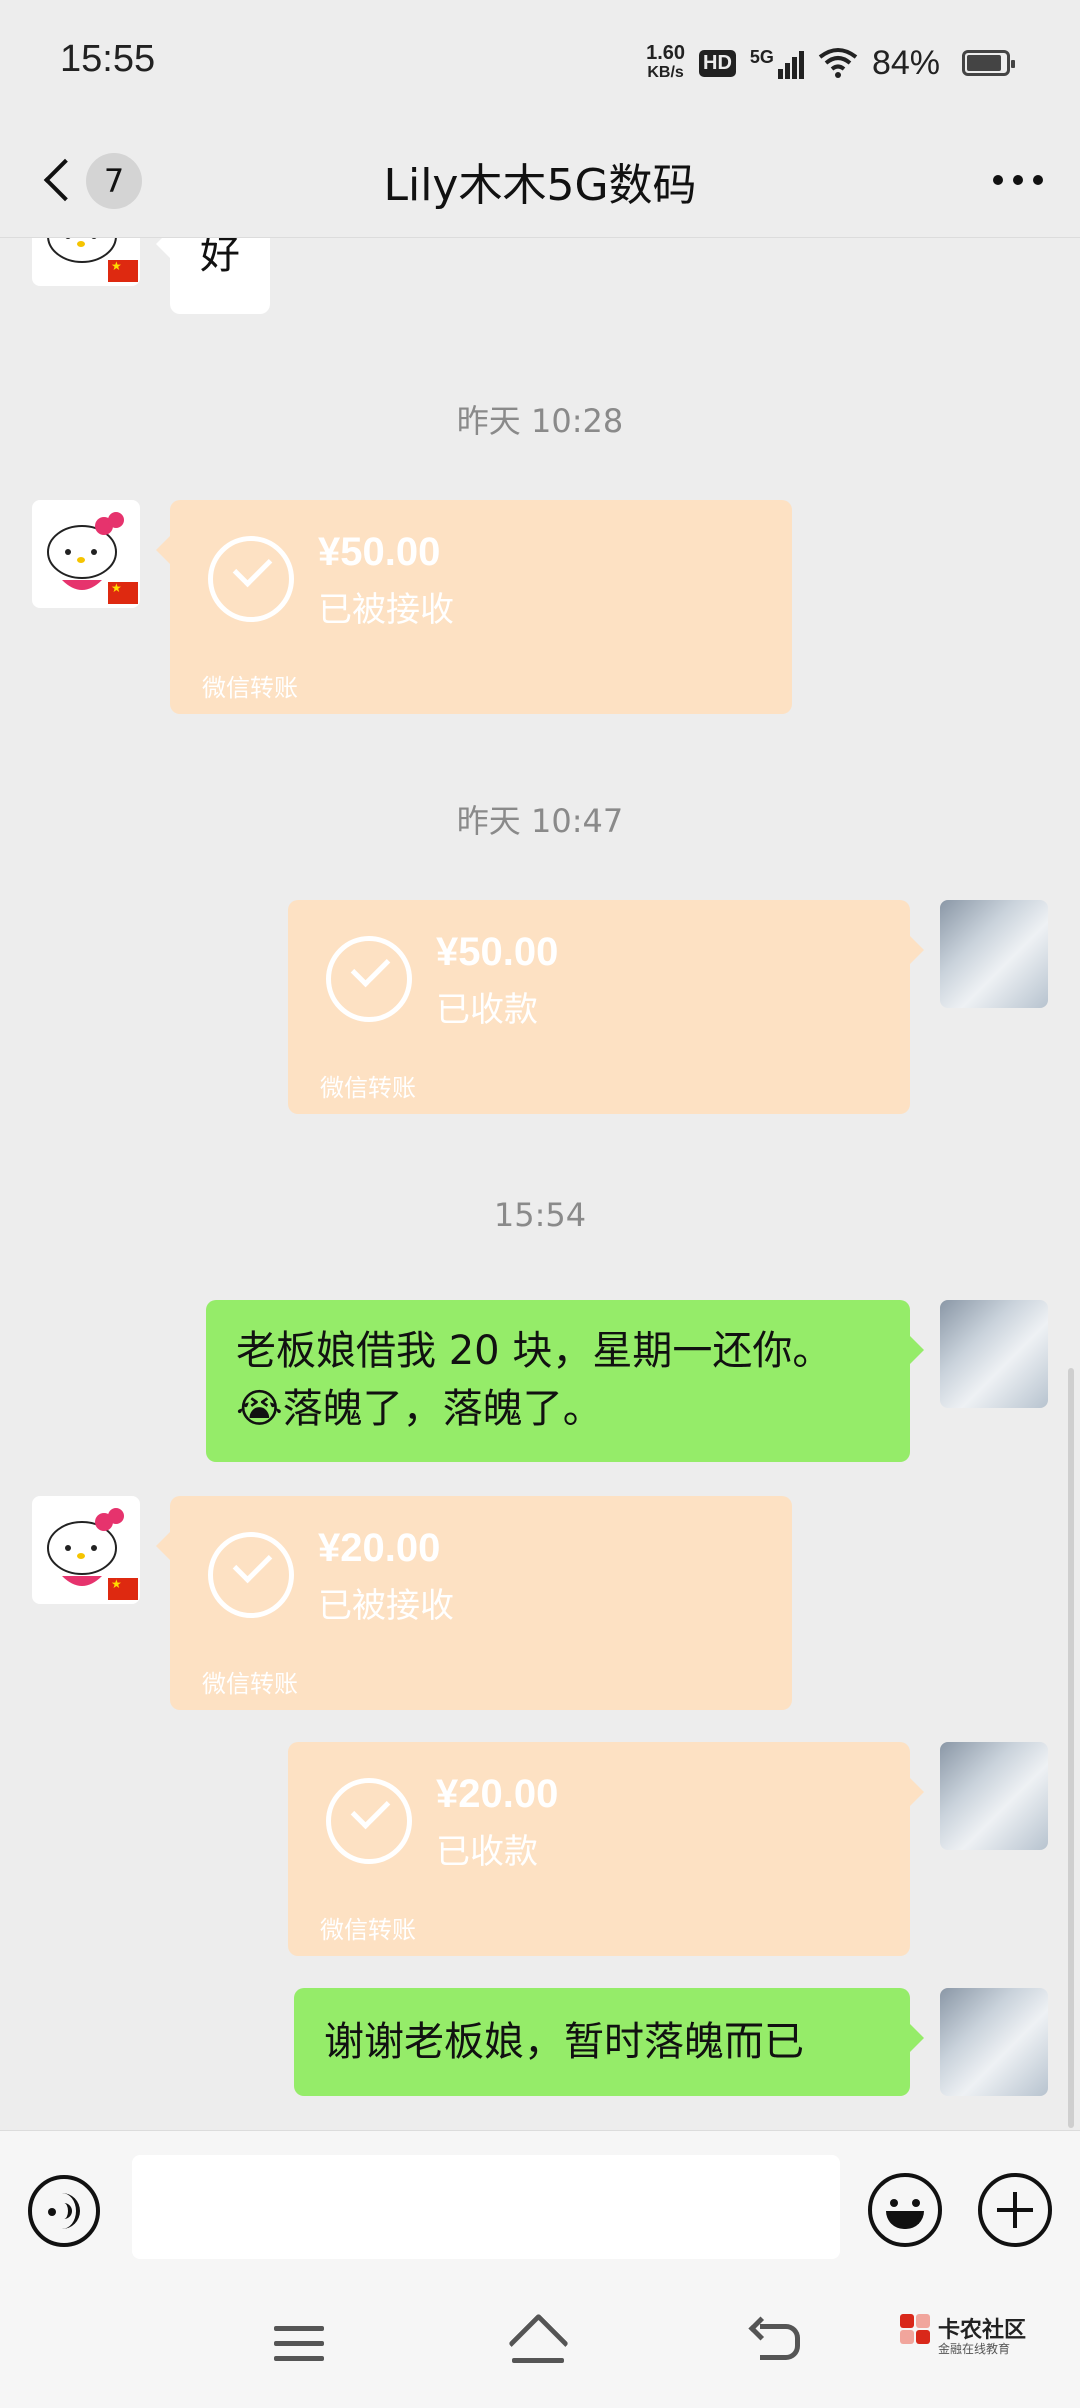 This screenshot has height=2408, width=1080. Describe the element at coordinates (540, 1215) in the screenshot. I see `timestamp: 15:54` at that location.